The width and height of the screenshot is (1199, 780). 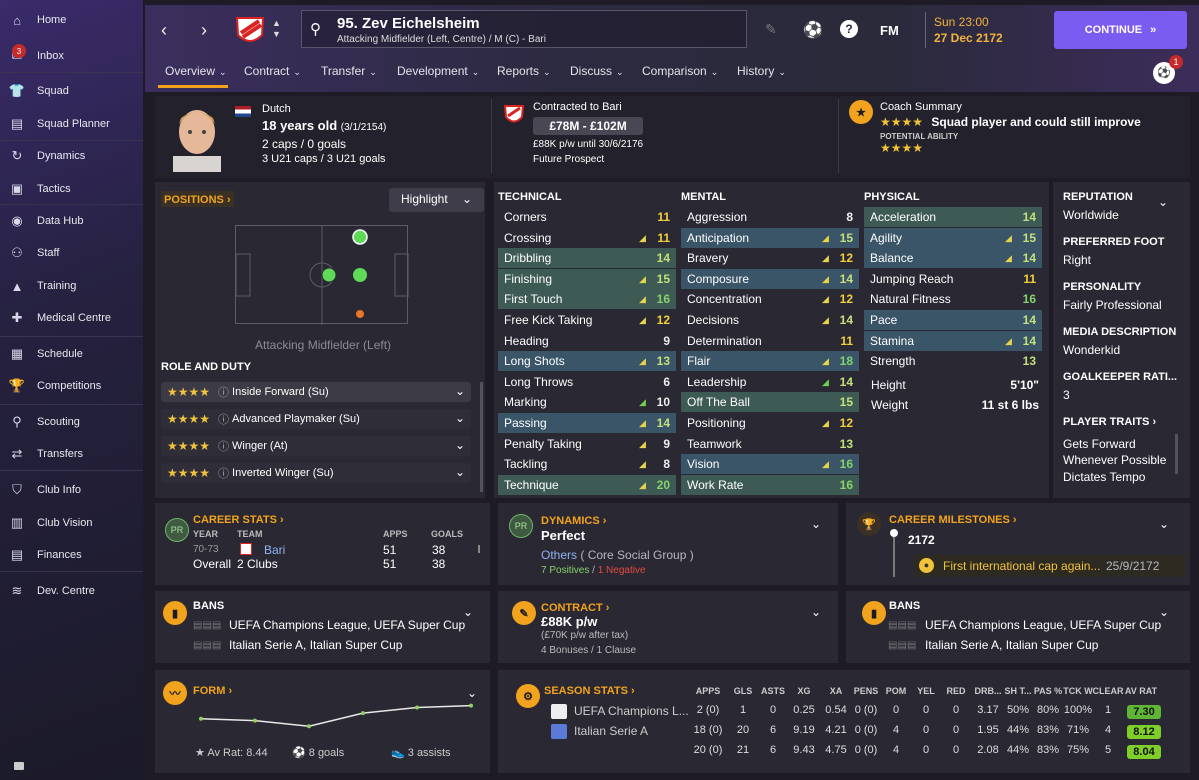 I want to click on sidebar-item-training: ▲ Training, so click(x=71, y=286).